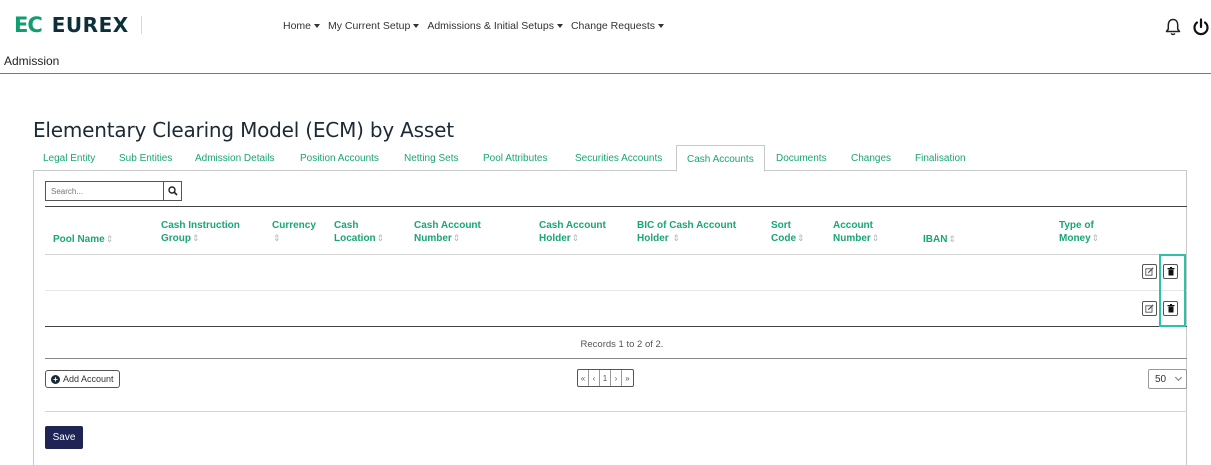 The width and height of the screenshot is (1211, 465). What do you see at coordinates (145, 158) in the screenshot?
I see `tab-sub-entities: Sub Entities` at bounding box center [145, 158].